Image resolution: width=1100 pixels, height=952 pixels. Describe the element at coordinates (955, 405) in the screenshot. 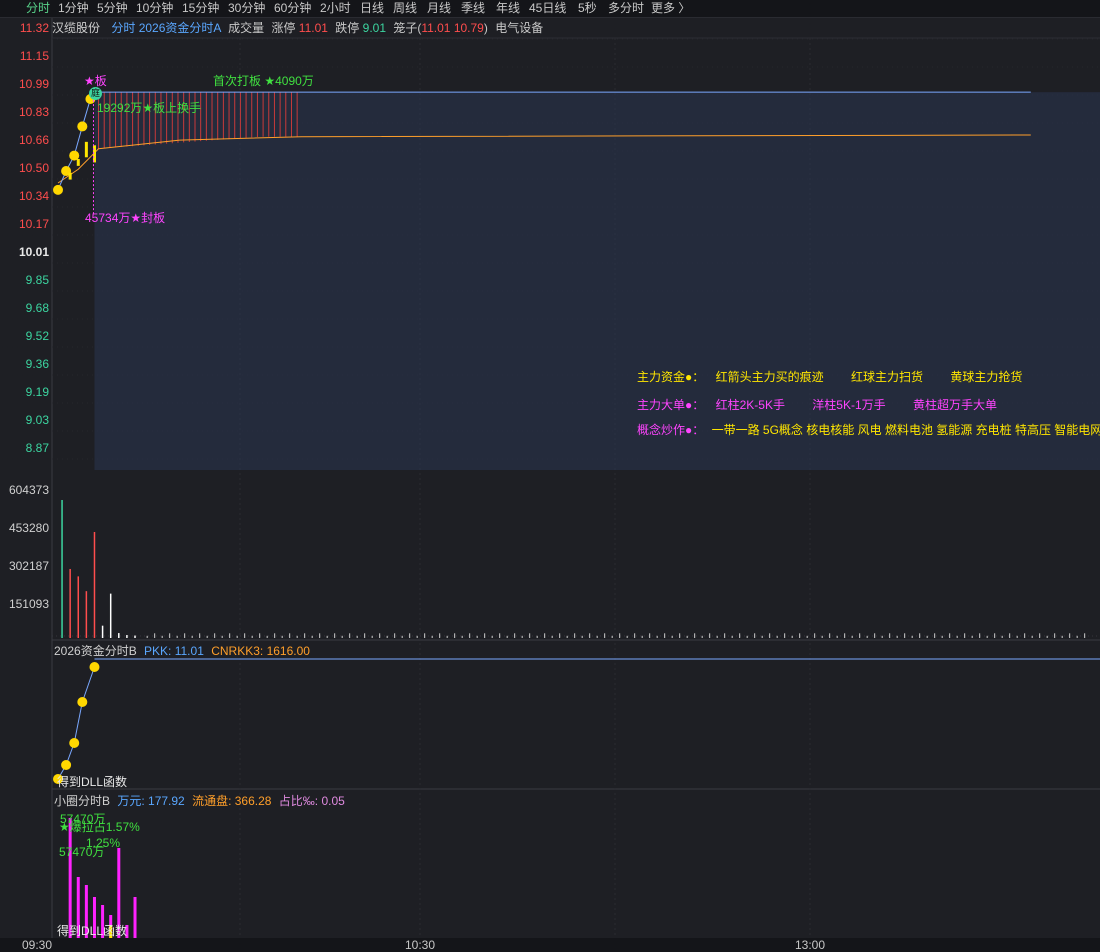

I see `legend-row2-item: 黄柱超万手大单` at that location.